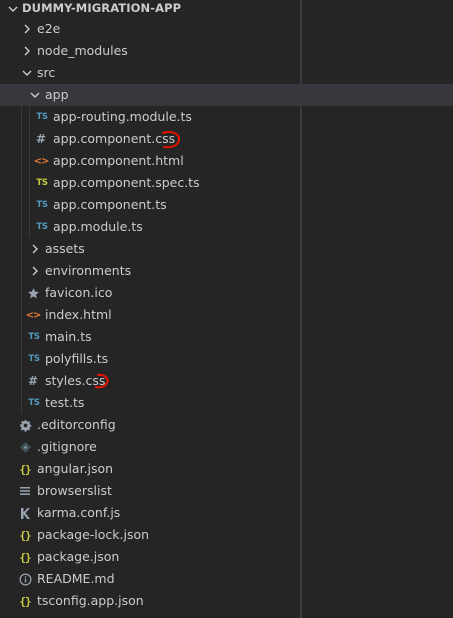 The image size is (453, 618). What do you see at coordinates (226, 579) in the screenshot?
I see `tree-item-readme-md: README.md` at bounding box center [226, 579].